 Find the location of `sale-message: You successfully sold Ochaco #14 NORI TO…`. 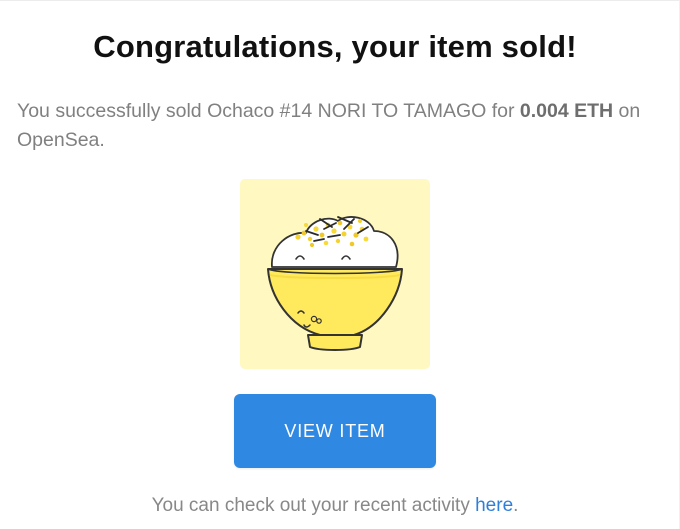

sale-message: You successfully sold Ochaco #14 NORI TO… is located at coordinates (332, 126).